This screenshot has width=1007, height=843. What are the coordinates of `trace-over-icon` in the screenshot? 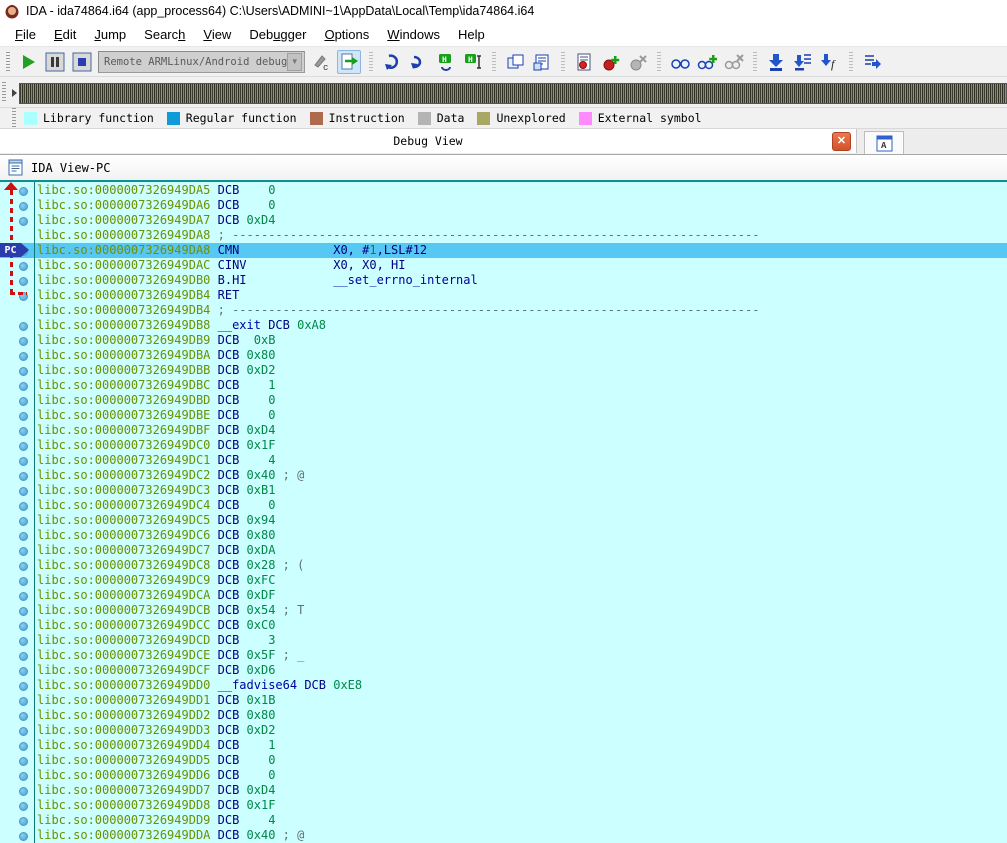 It's located at (803, 62).